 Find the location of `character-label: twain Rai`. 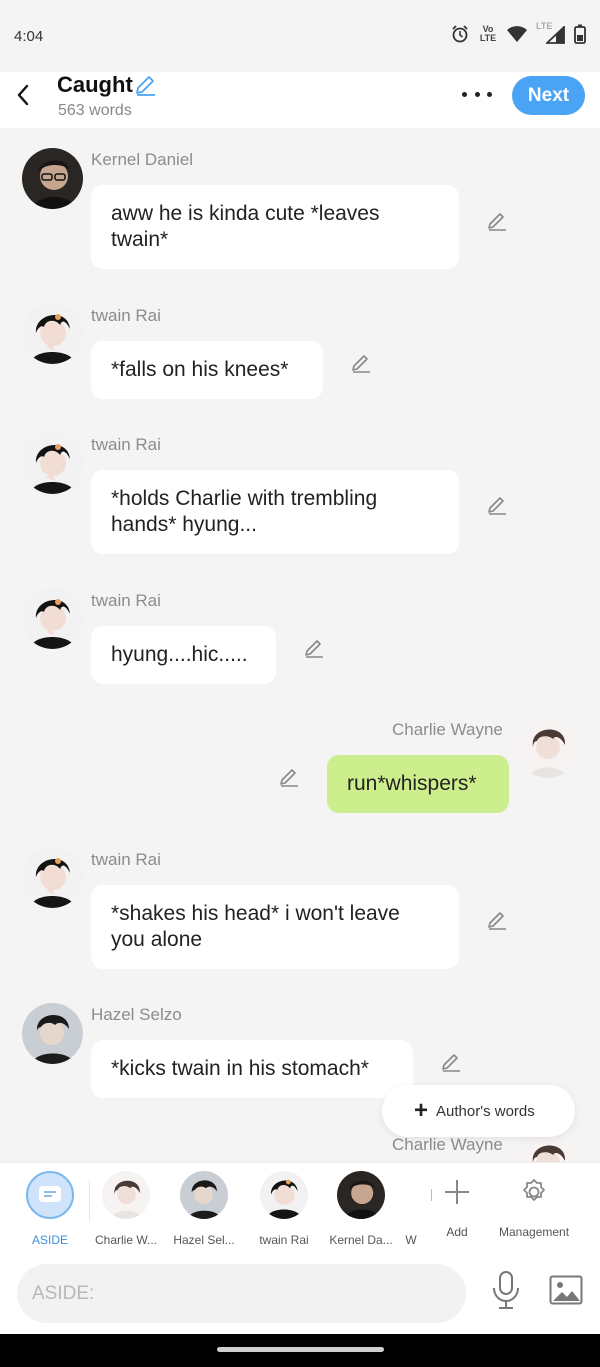

character-label: twain Rai is located at coordinates (284, 1240).